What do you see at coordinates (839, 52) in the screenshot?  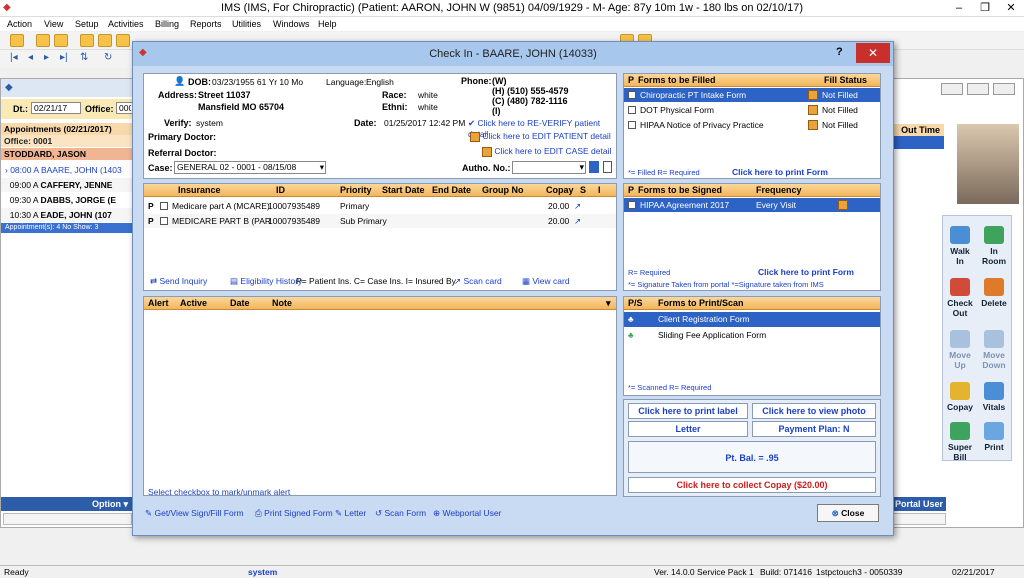 I see `help-button: ?` at bounding box center [839, 52].